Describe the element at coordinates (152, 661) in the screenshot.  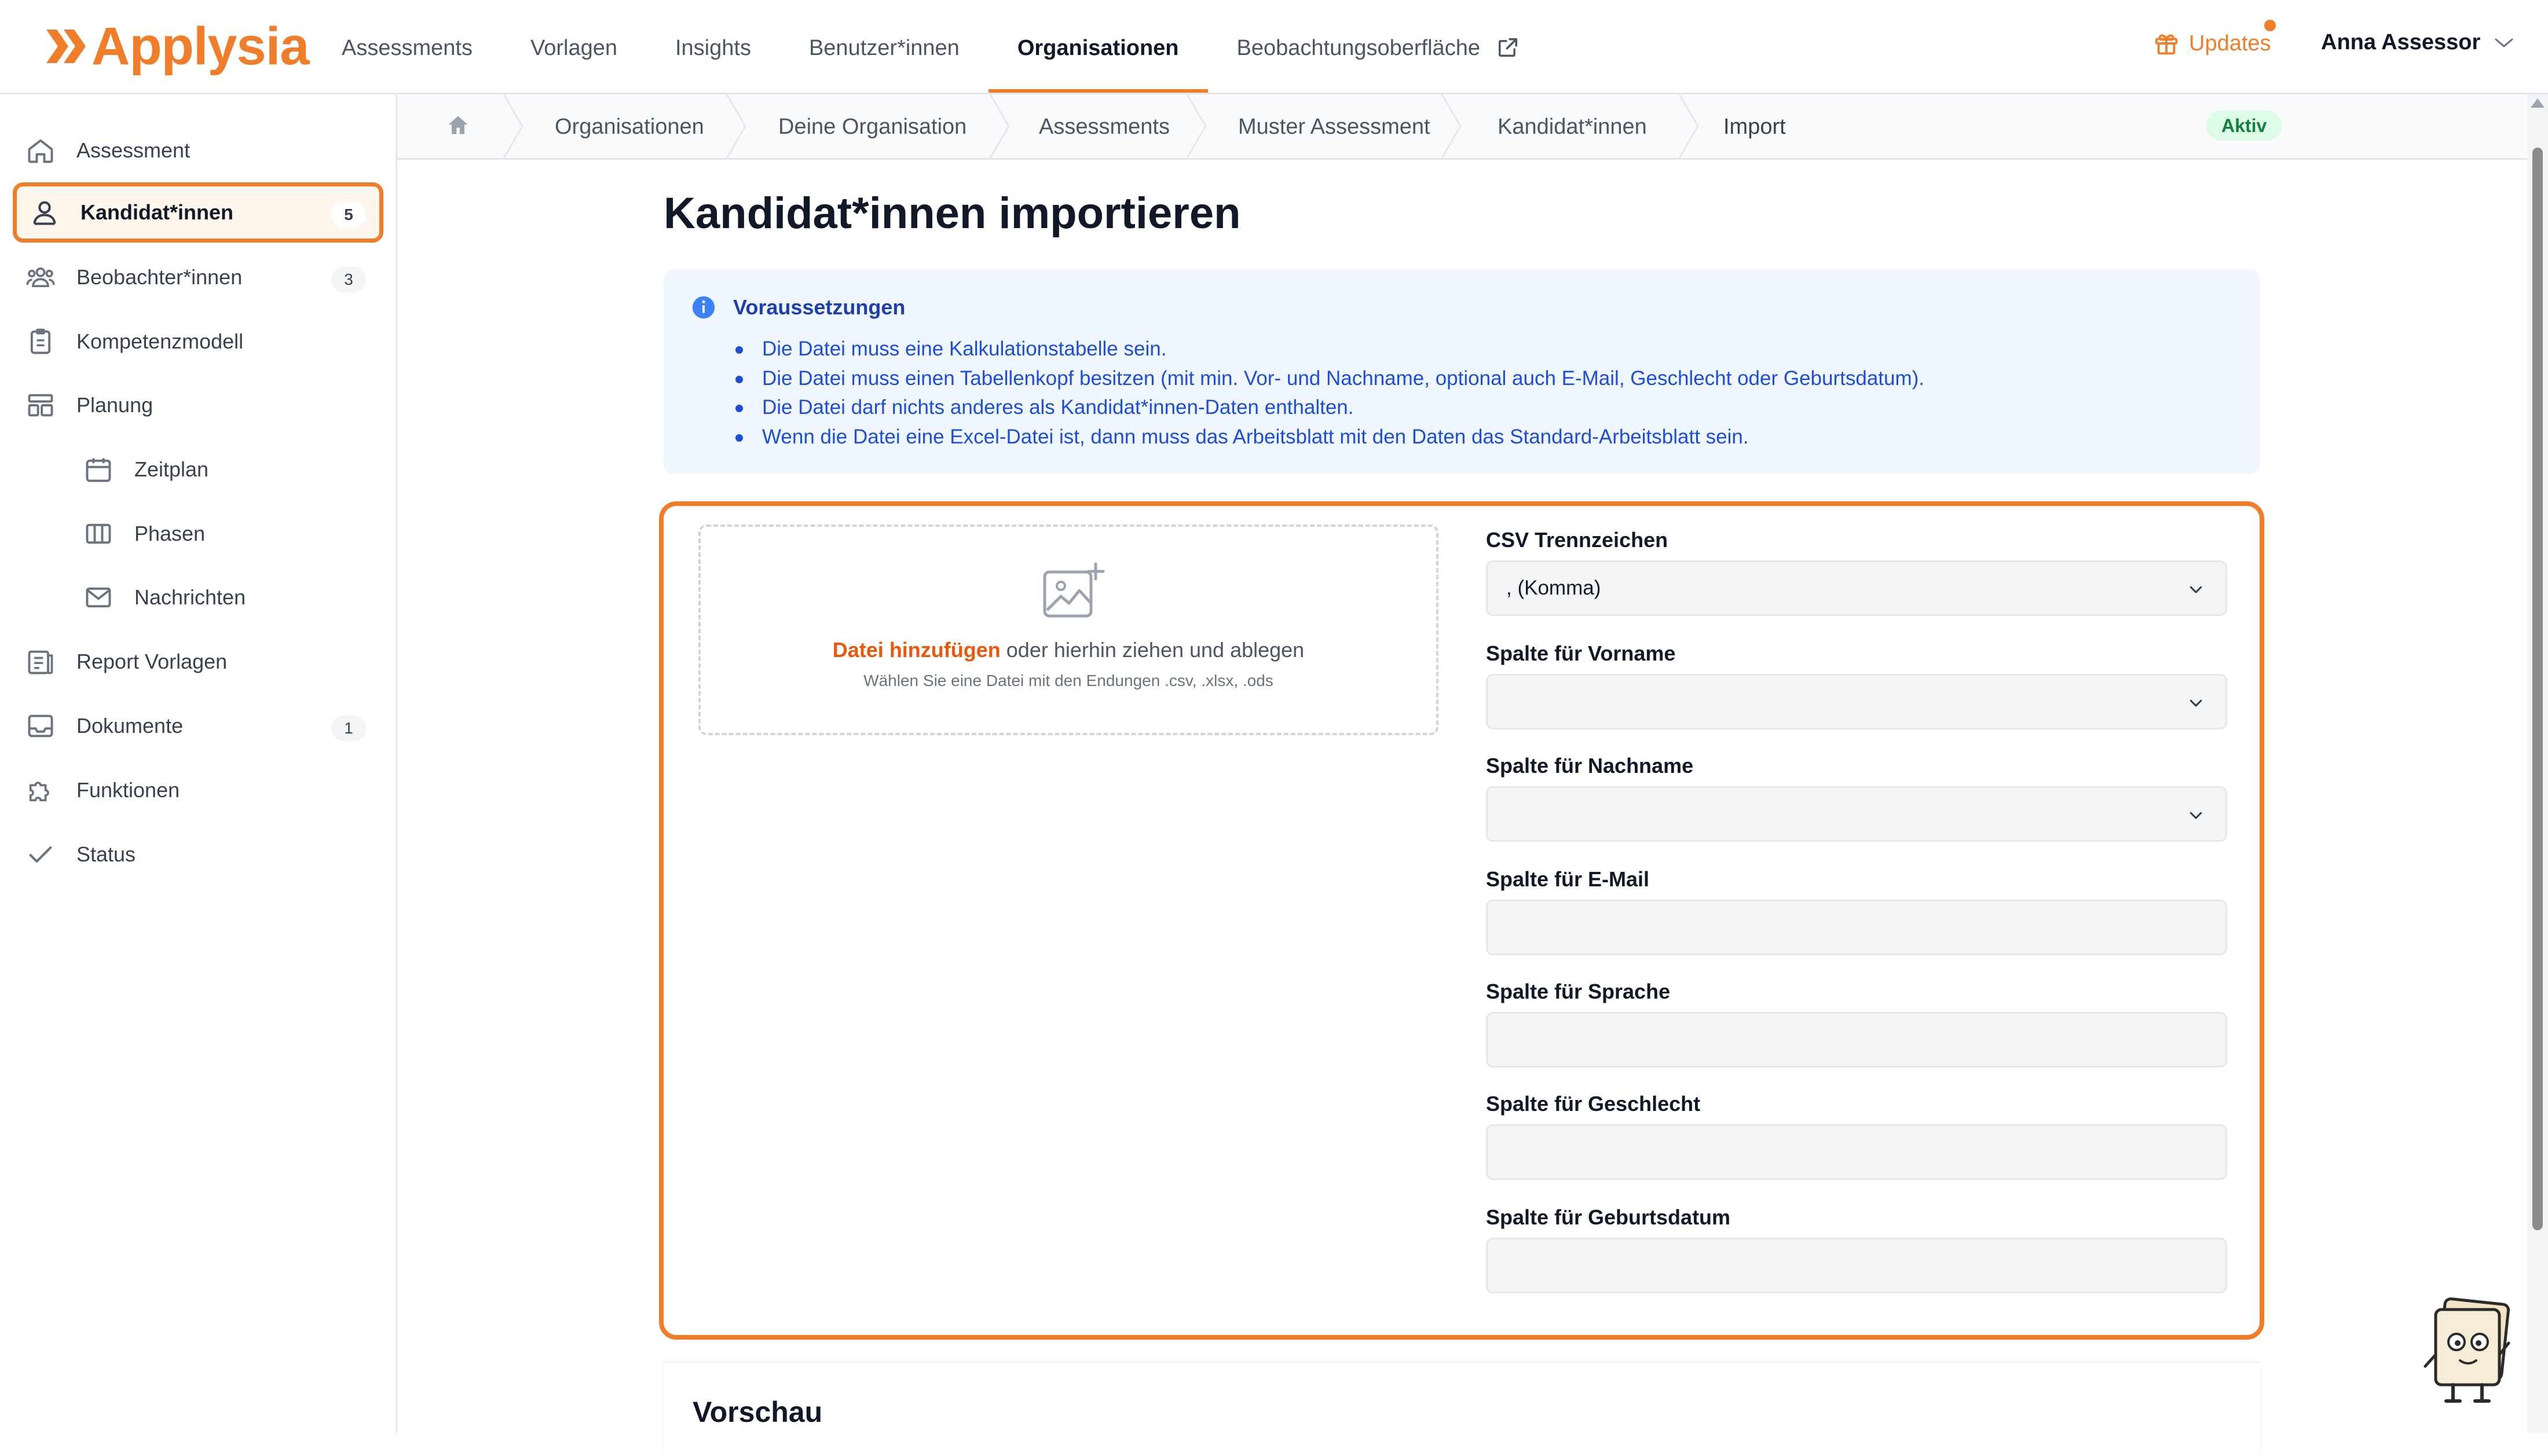
I see `sidebar-item-label: Report Vorlagen` at that location.